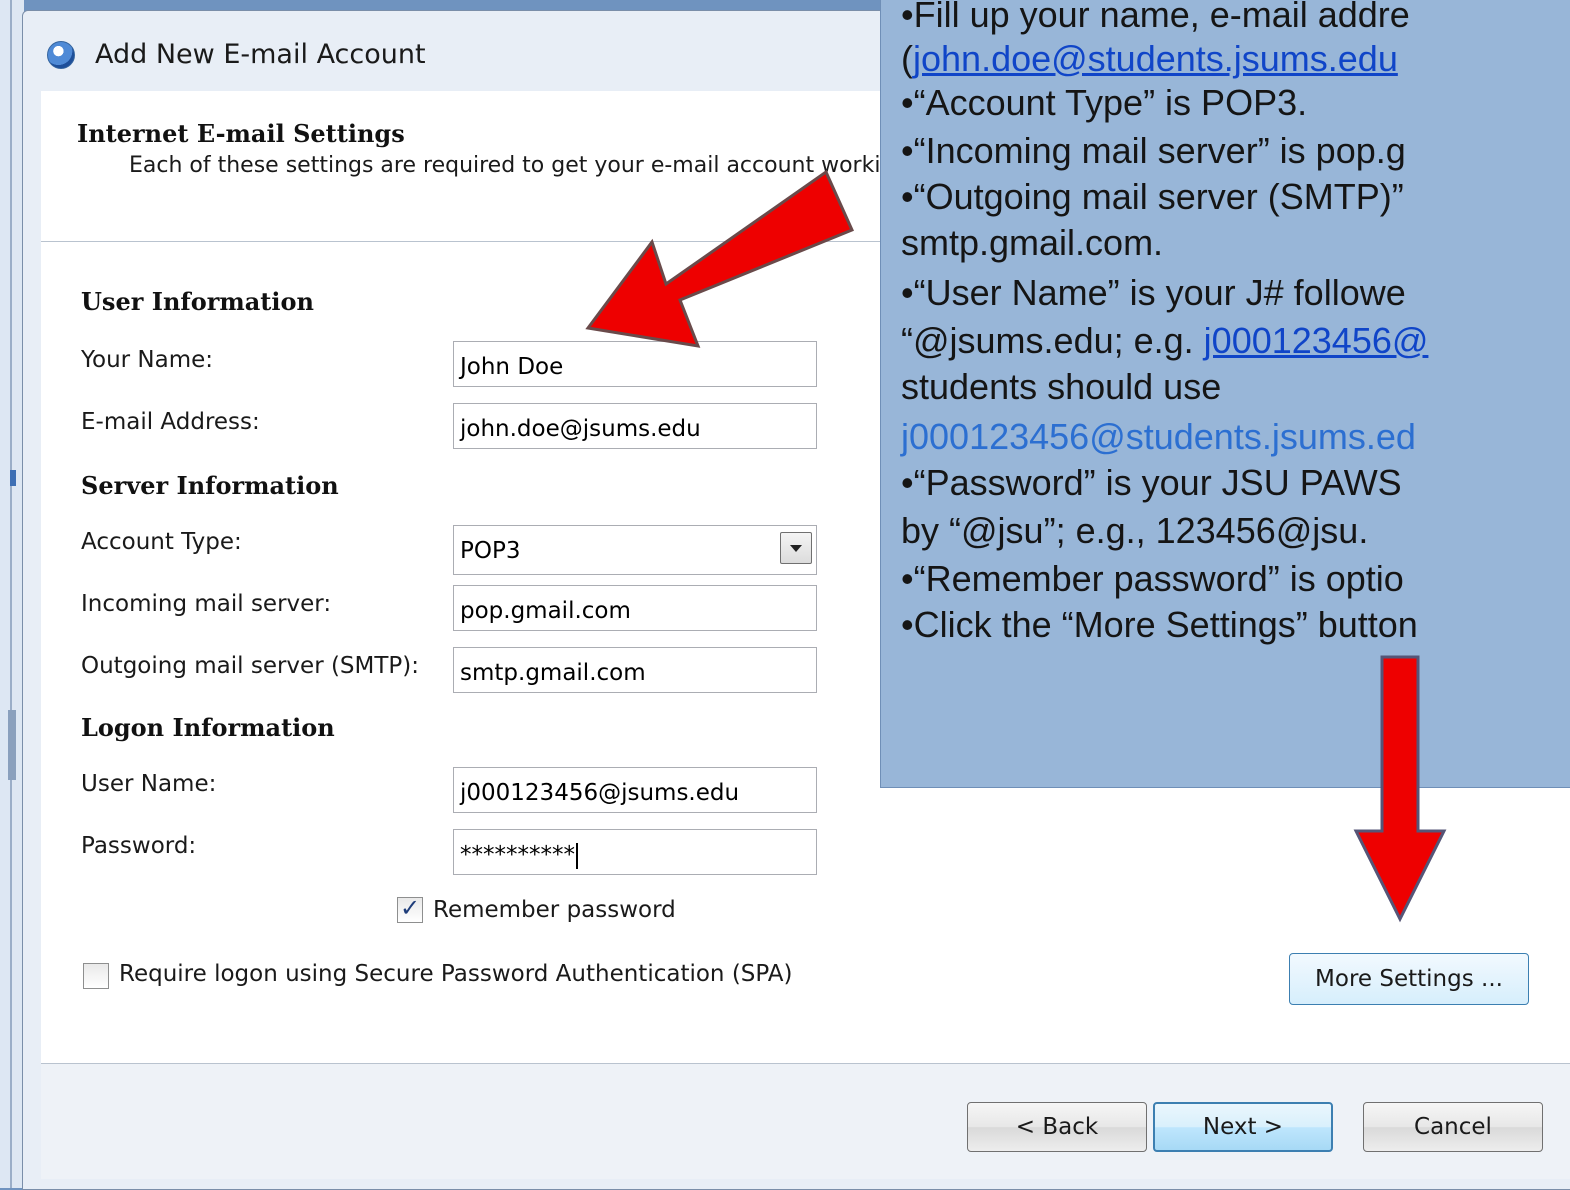 This screenshot has width=1570, height=1190. I want to click on account-type-value: POP3, so click(490, 551).